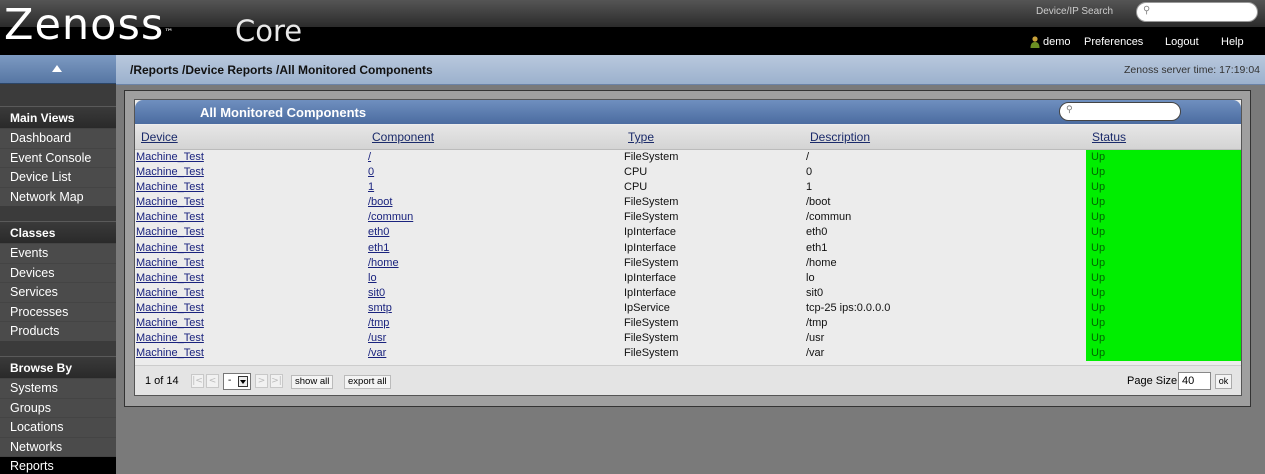  What do you see at coordinates (372, 278) in the screenshot?
I see `cell-component: lo` at bounding box center [372, 278].